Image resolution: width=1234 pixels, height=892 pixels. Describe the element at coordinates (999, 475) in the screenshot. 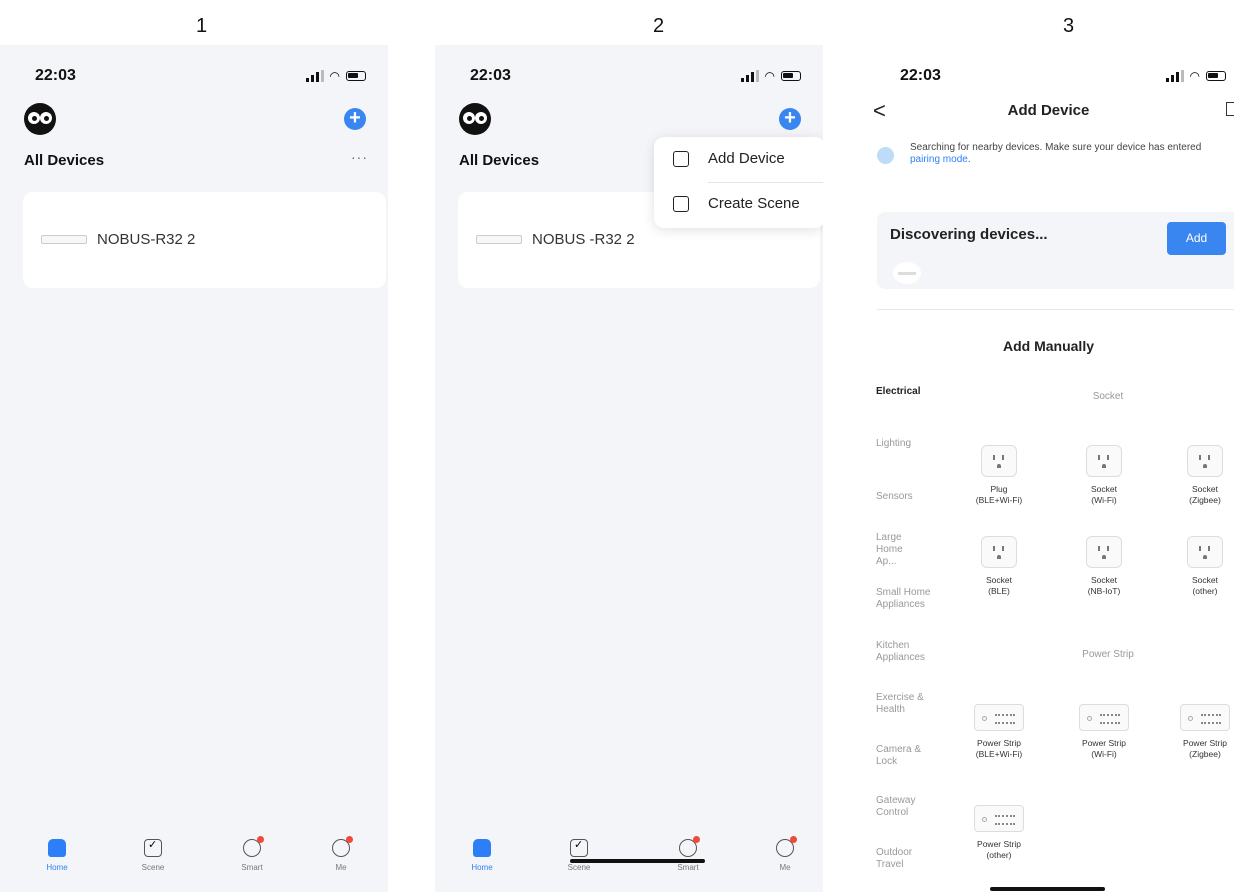

I see `device-item: Plug (BLE+Wi-Fi)` at that location.